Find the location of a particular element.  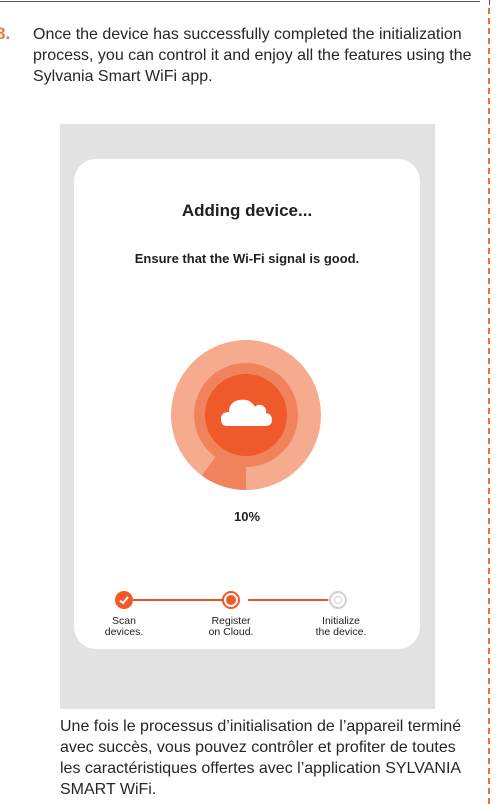

step-scan-done-icon is located at coordinates (124, 600).